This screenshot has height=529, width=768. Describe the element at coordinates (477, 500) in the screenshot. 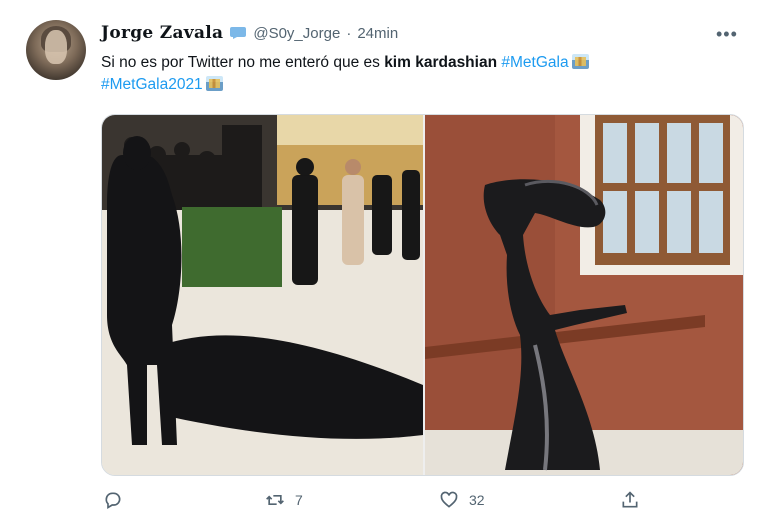

I see `like-count: 32` at that location.